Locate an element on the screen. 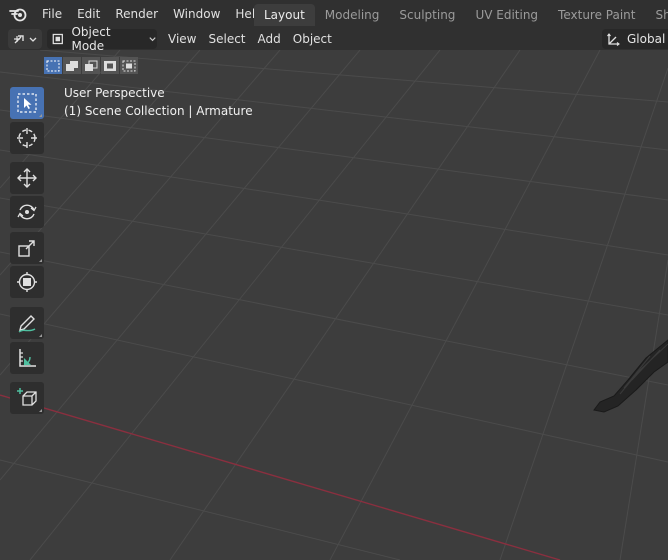 The height and width of the screenshot is (560, 668). mode-label: Object Mode is located at coordinates (91, 39).